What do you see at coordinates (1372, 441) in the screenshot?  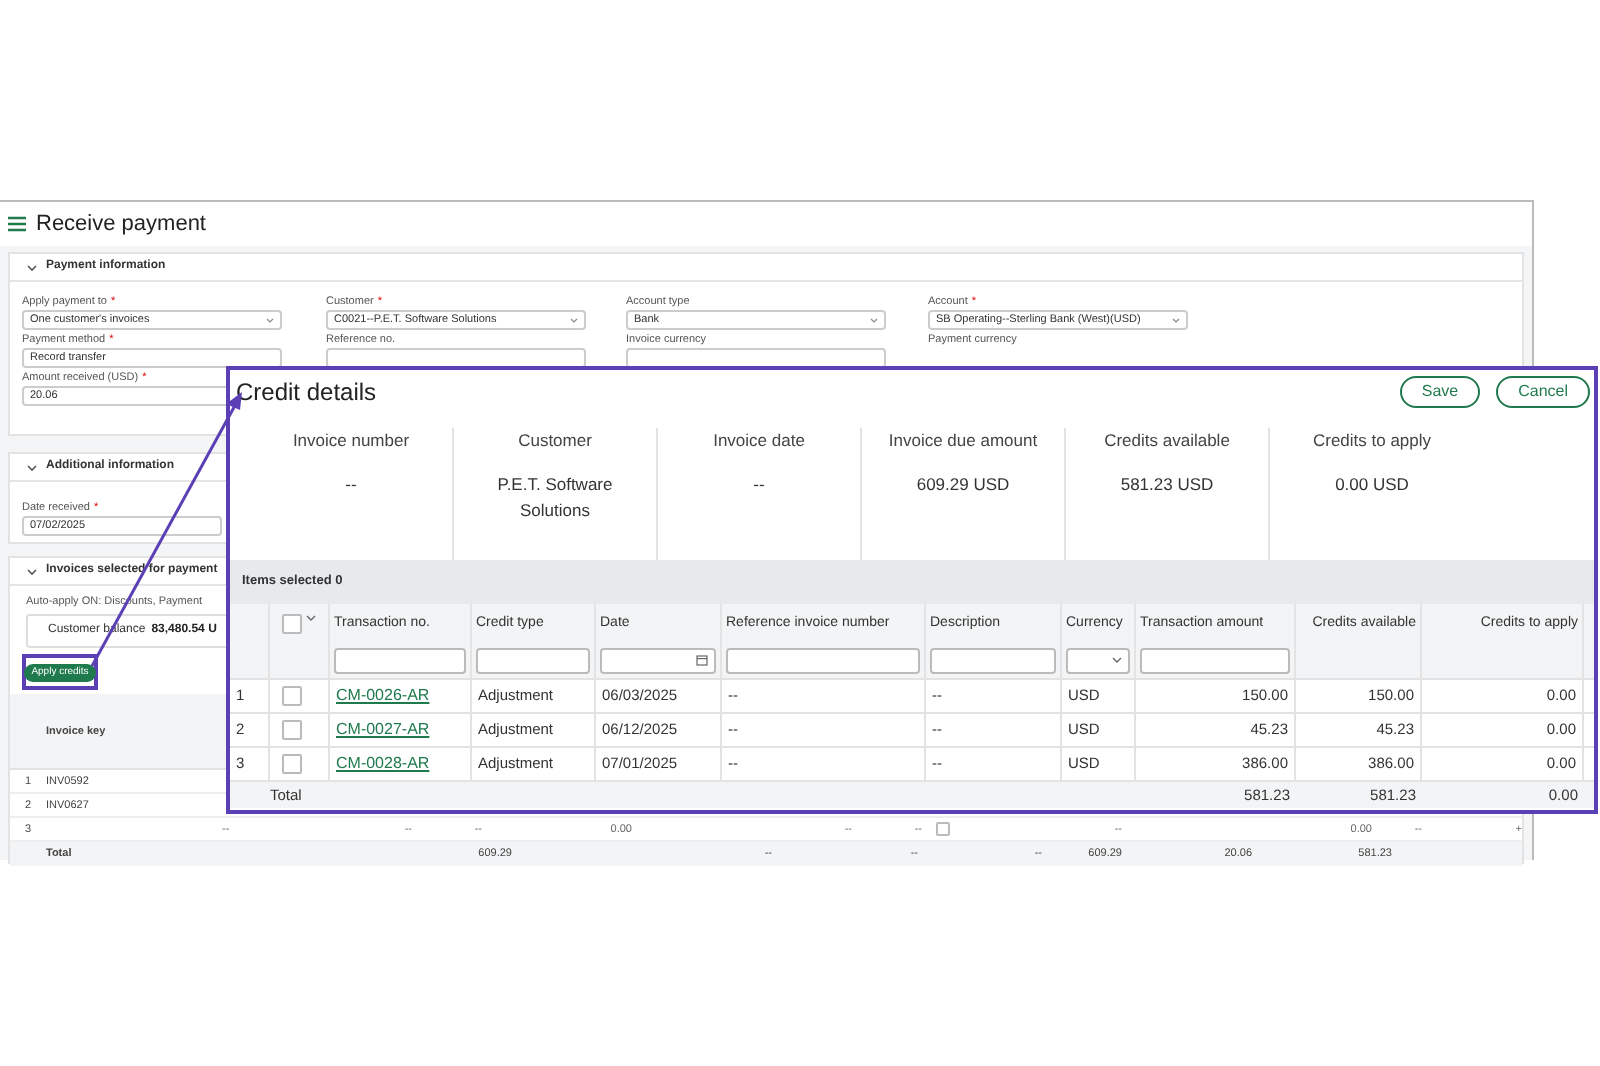 I see `summary-label: Credits to apply` at bounding box center [1372, 441].